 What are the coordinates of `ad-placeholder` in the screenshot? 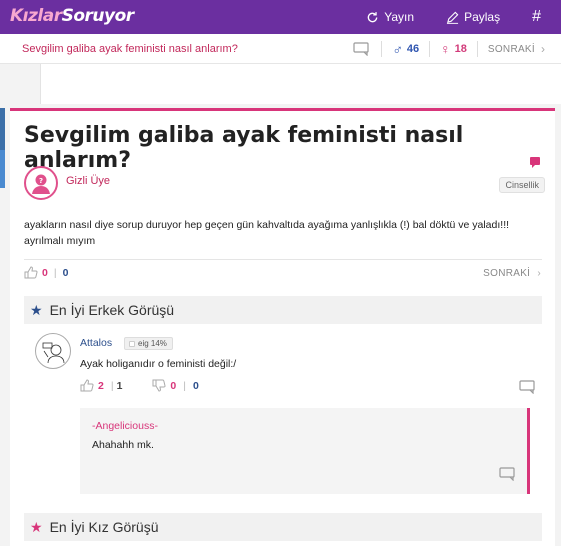 It's located at (300, 84).